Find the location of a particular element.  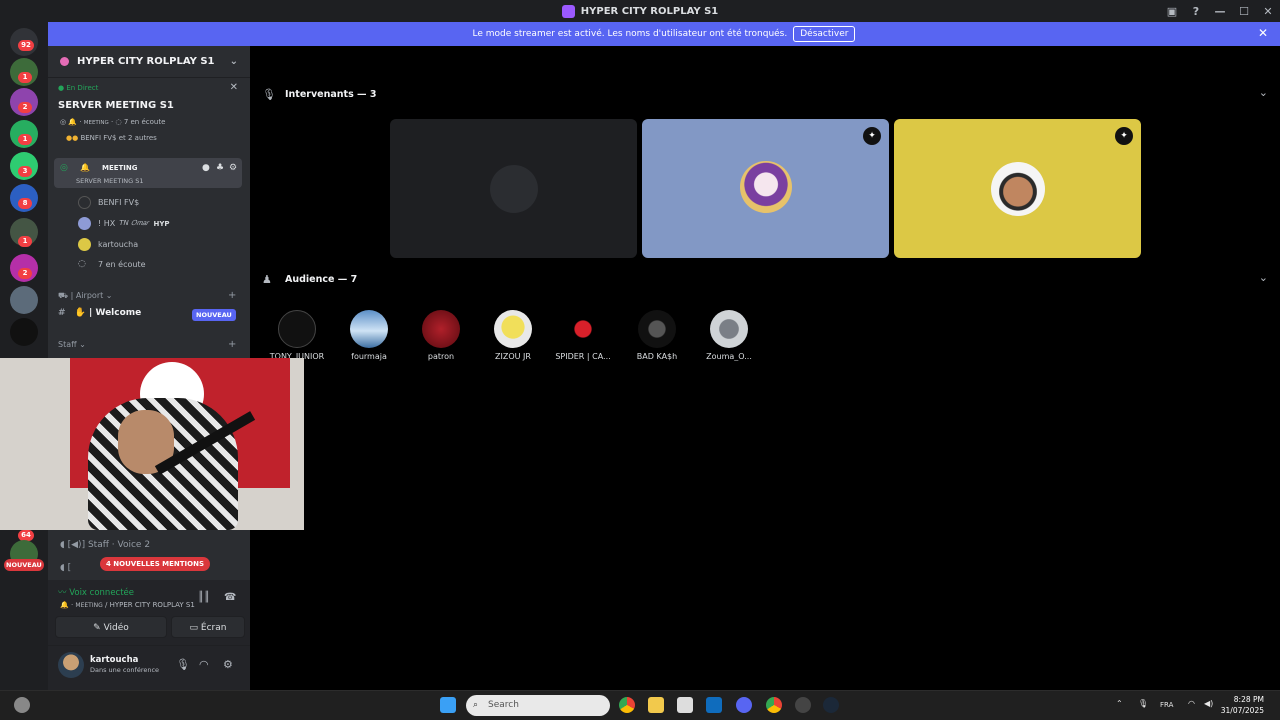

screen-share-button: ▭ Écran is located at coordinates (208, 627).